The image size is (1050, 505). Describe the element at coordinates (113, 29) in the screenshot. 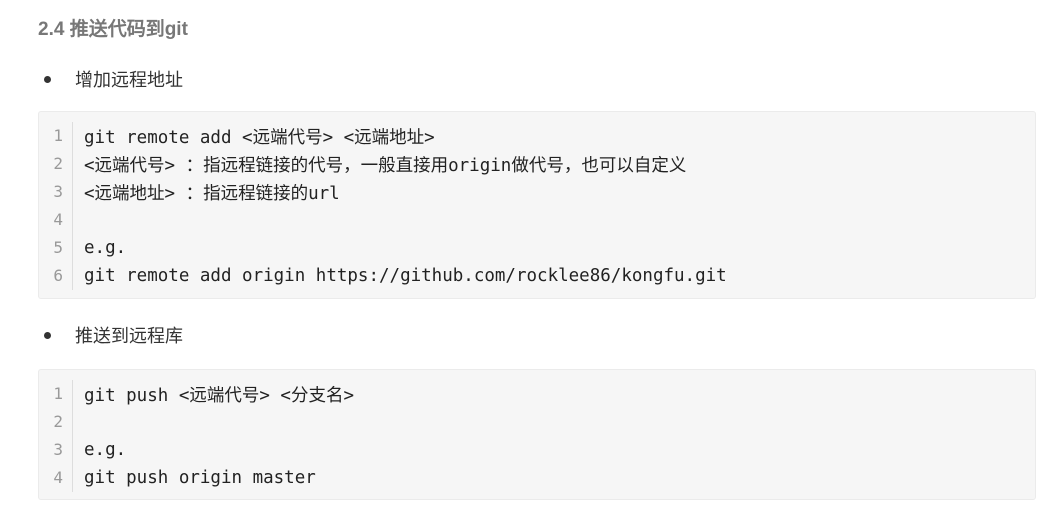

I see `section-heading: 2.4 推送代码到git` at that location.